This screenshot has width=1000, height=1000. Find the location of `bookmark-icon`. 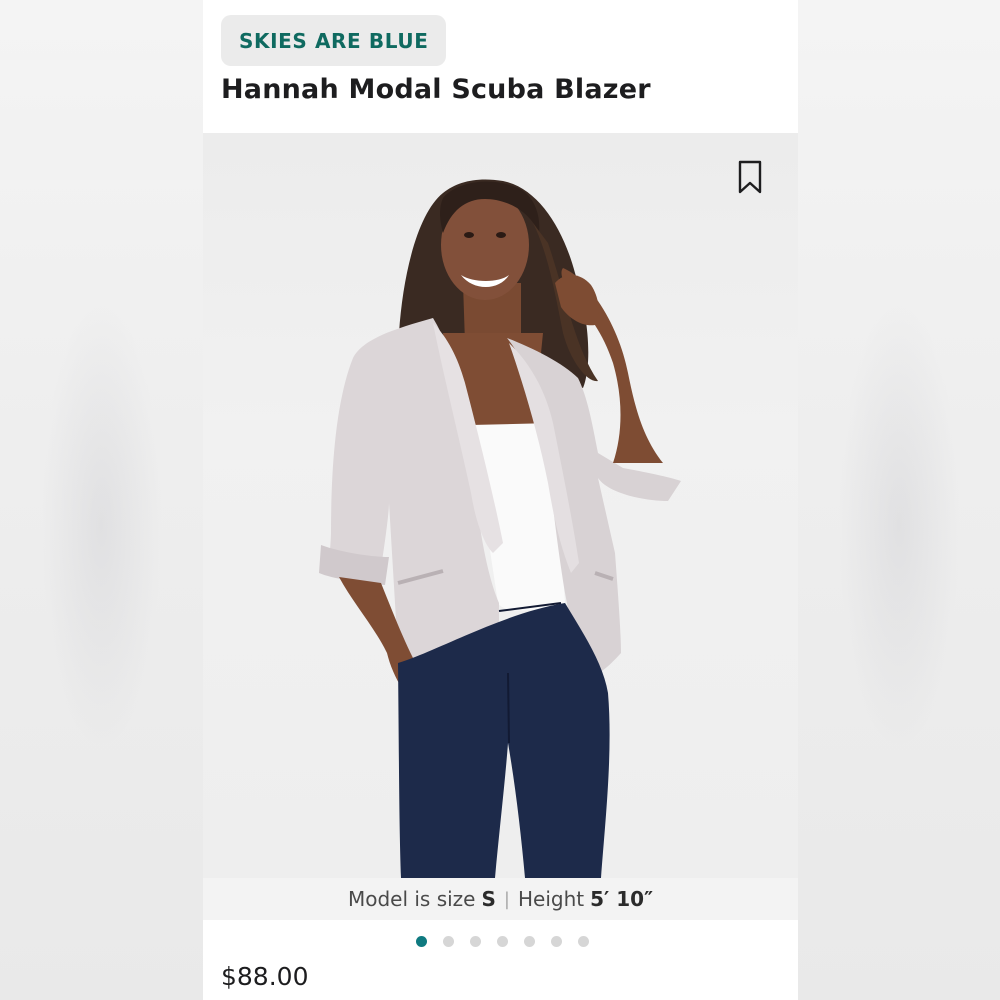

bookmark-icon is located at coordinates (750, 177).